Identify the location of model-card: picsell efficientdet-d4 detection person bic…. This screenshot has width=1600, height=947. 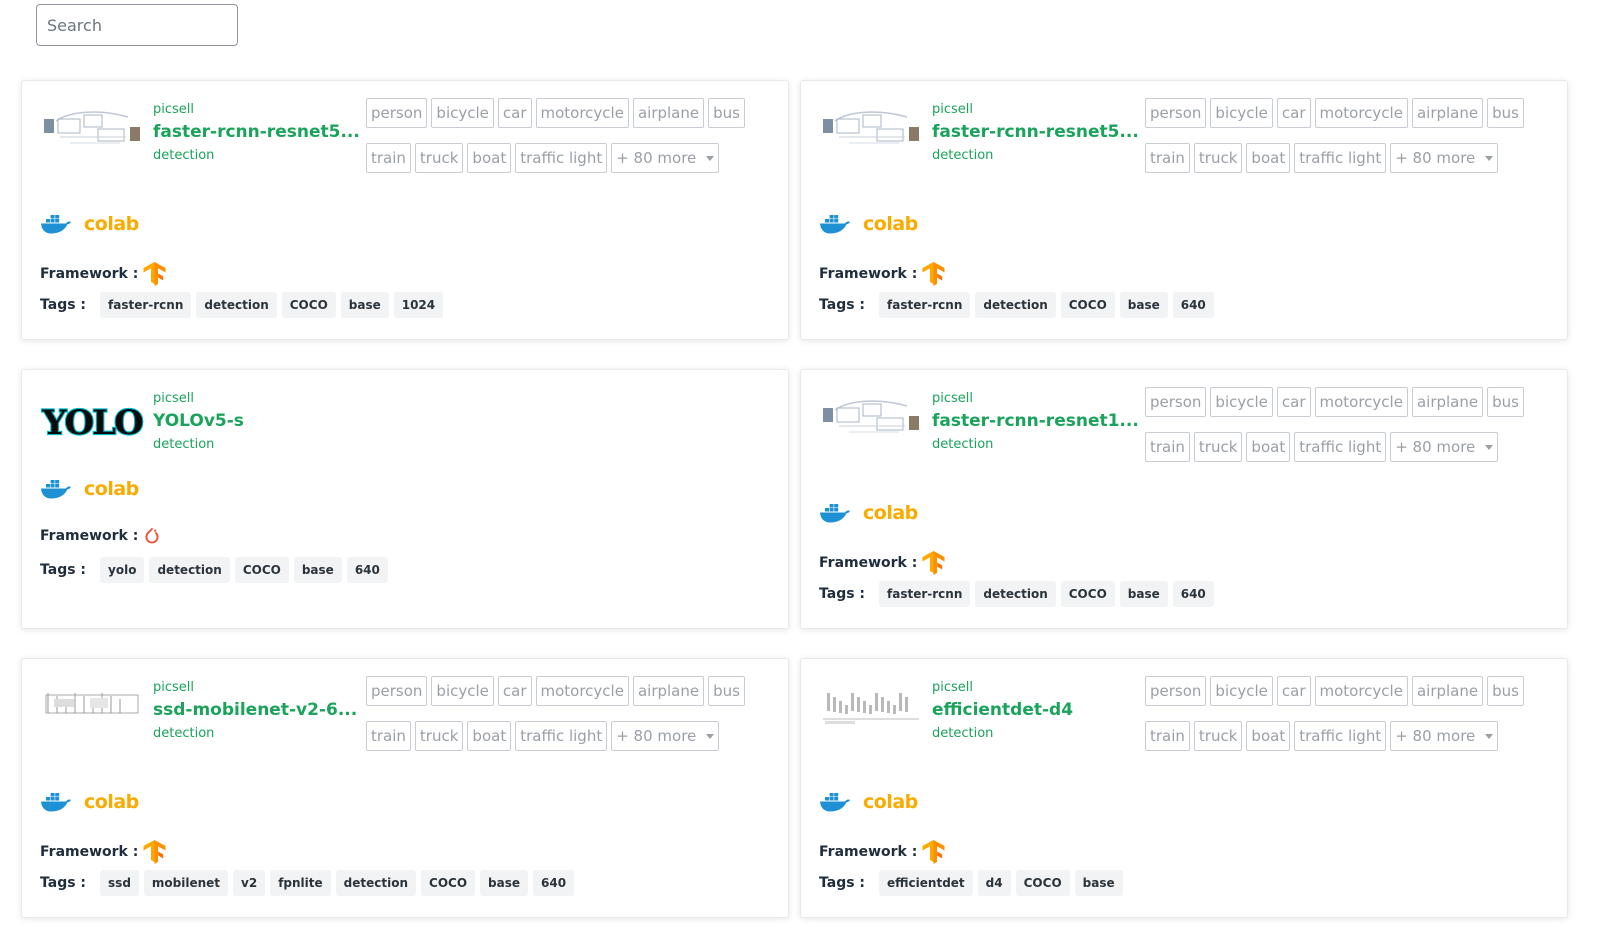
(1184, 788).